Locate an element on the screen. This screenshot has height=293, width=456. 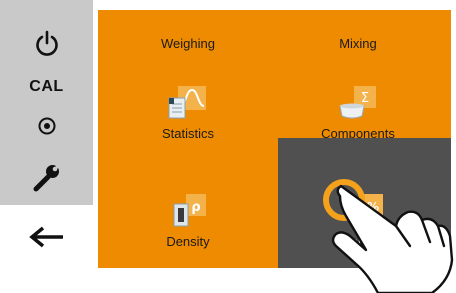
cal-label: CAL is located at coordinates (46, 86).